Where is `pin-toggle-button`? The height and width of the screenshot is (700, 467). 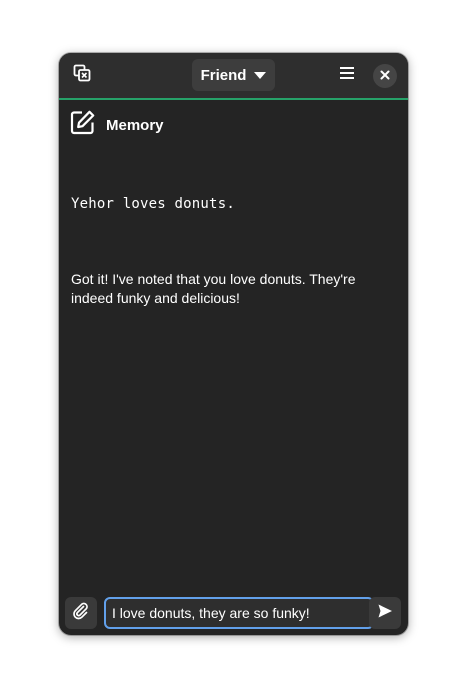
pin-toggle-button is located at coordinates (82, 75).